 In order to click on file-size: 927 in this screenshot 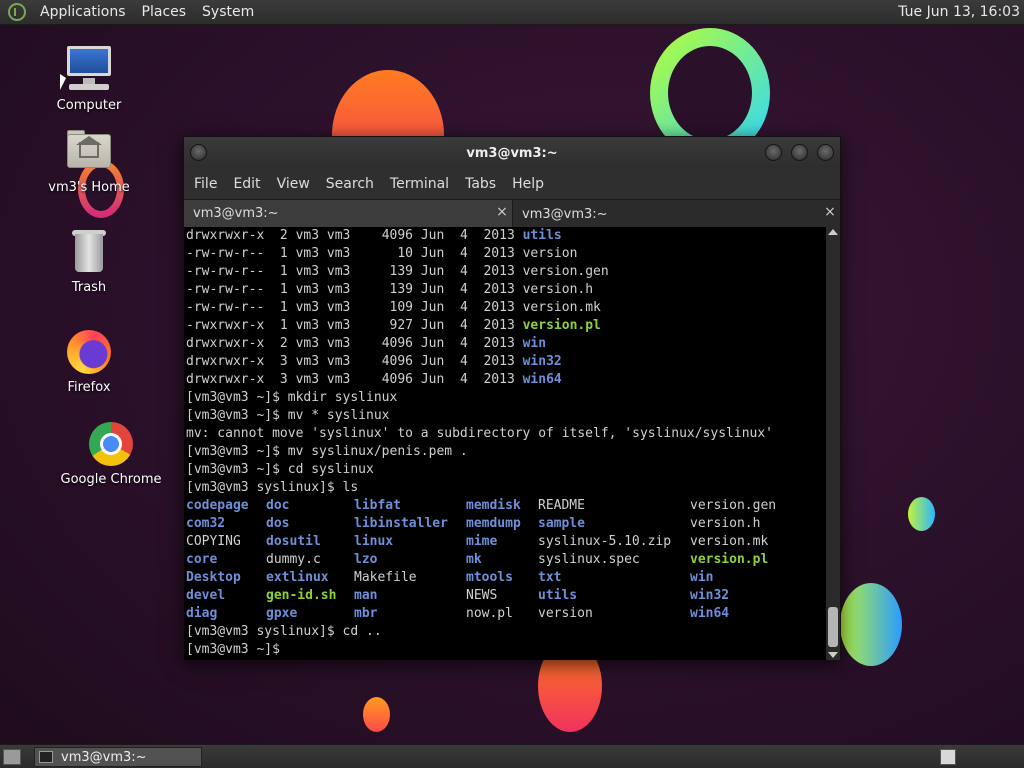, I will do `click(386, 325)`.